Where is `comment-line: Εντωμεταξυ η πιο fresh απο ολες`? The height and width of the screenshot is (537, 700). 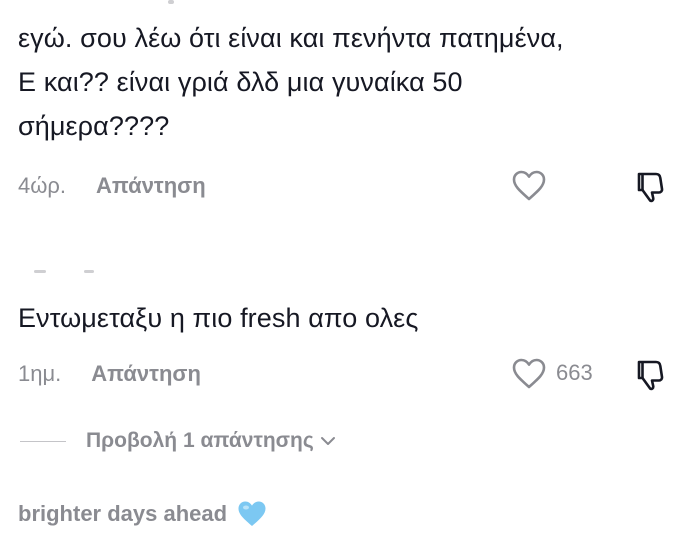 comment-line: Εντωμεταξυ η πιο fresh απο ολες is located at coordinates (218, 318).